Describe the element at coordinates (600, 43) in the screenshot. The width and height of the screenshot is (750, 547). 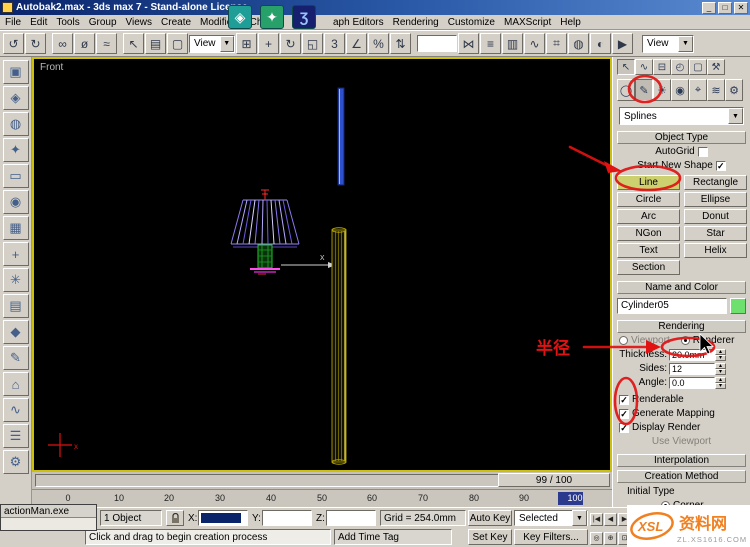
I see `render-scene-icon: ◐` at that location.